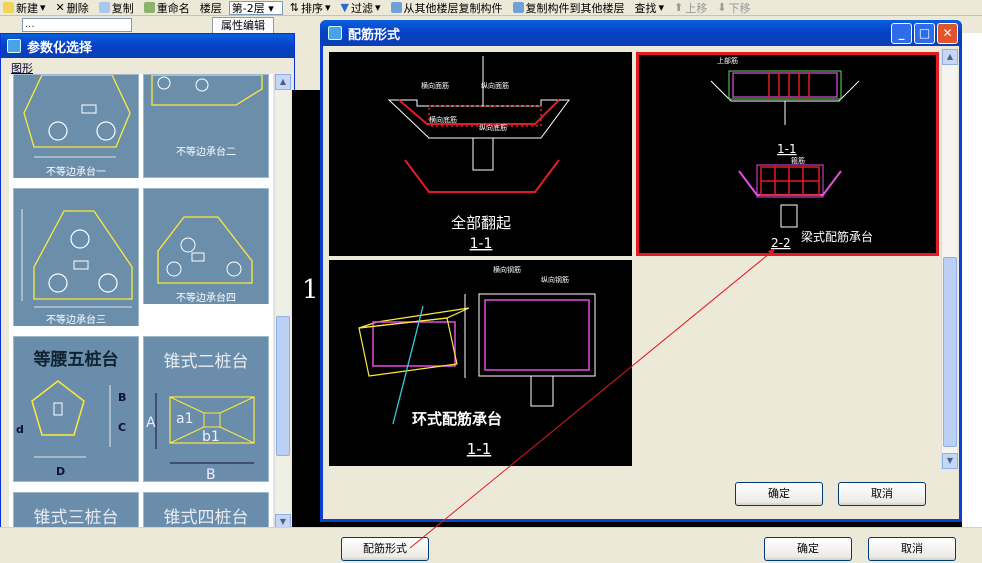 Image resolution: width=982 pixels, height=563 pixels. Describe the element at coordinates (950, 57) in the screenshot. I see `dialog-scroll-up: ▲` at that location.